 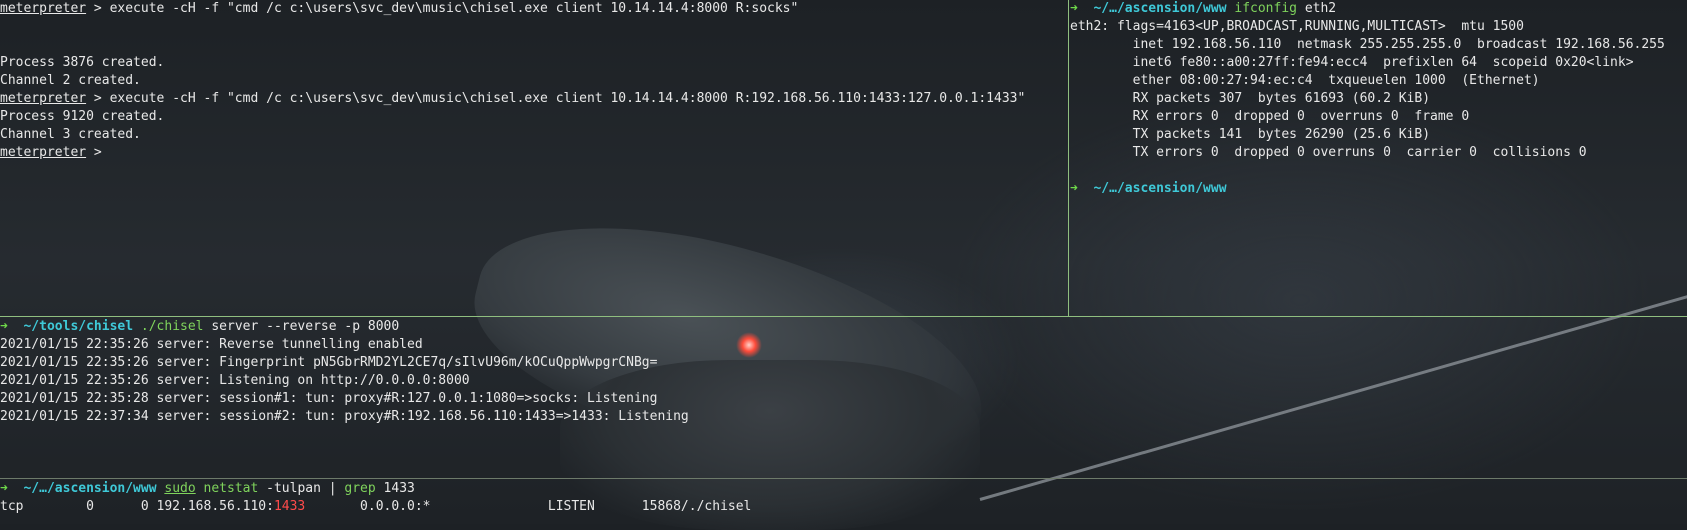 What do you see at coordinates (1250, 98) in the screenshot?
I see `output-line: RX packets 307 bytes 61693 (60.2 KiB)` at bounding box center [1250, 98].